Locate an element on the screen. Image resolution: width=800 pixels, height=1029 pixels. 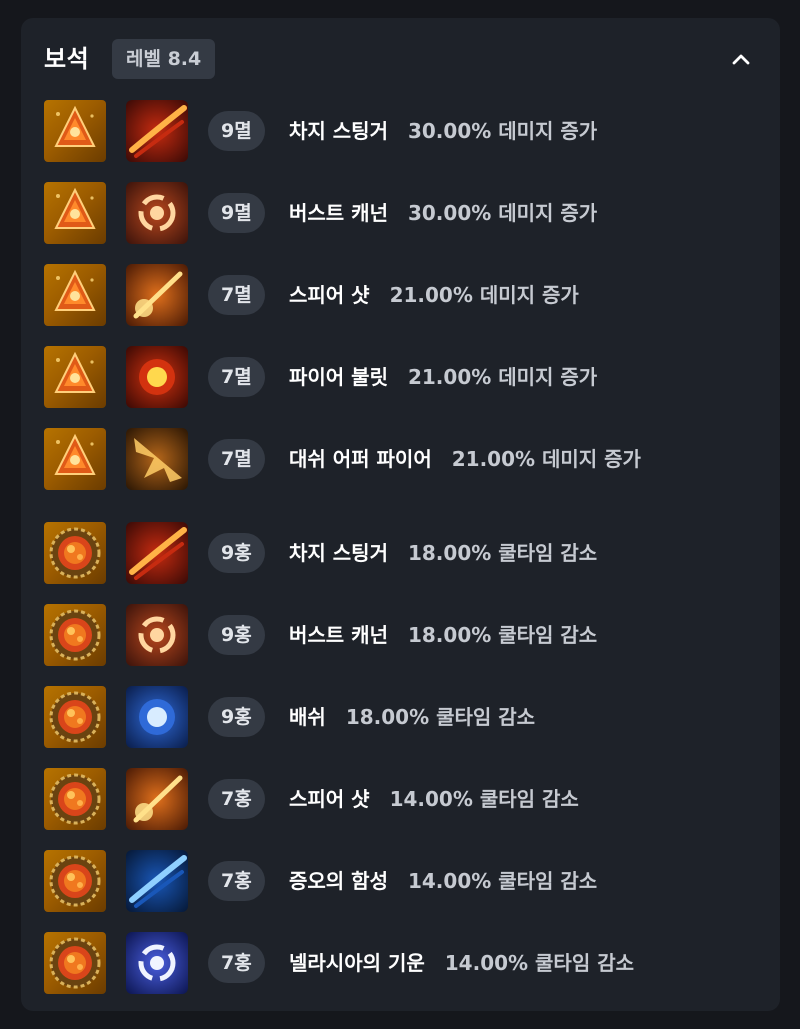
gem-level-badge: 레벨 8.4 is located at coordinates (164, 59).